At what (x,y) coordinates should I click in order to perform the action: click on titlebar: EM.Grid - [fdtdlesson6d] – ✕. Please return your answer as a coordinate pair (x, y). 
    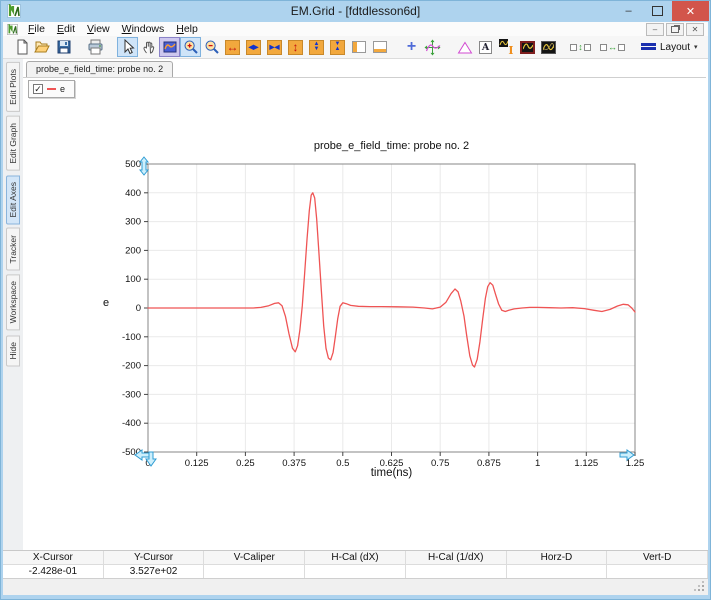
    Looking at the image, I should click on (355, 11).